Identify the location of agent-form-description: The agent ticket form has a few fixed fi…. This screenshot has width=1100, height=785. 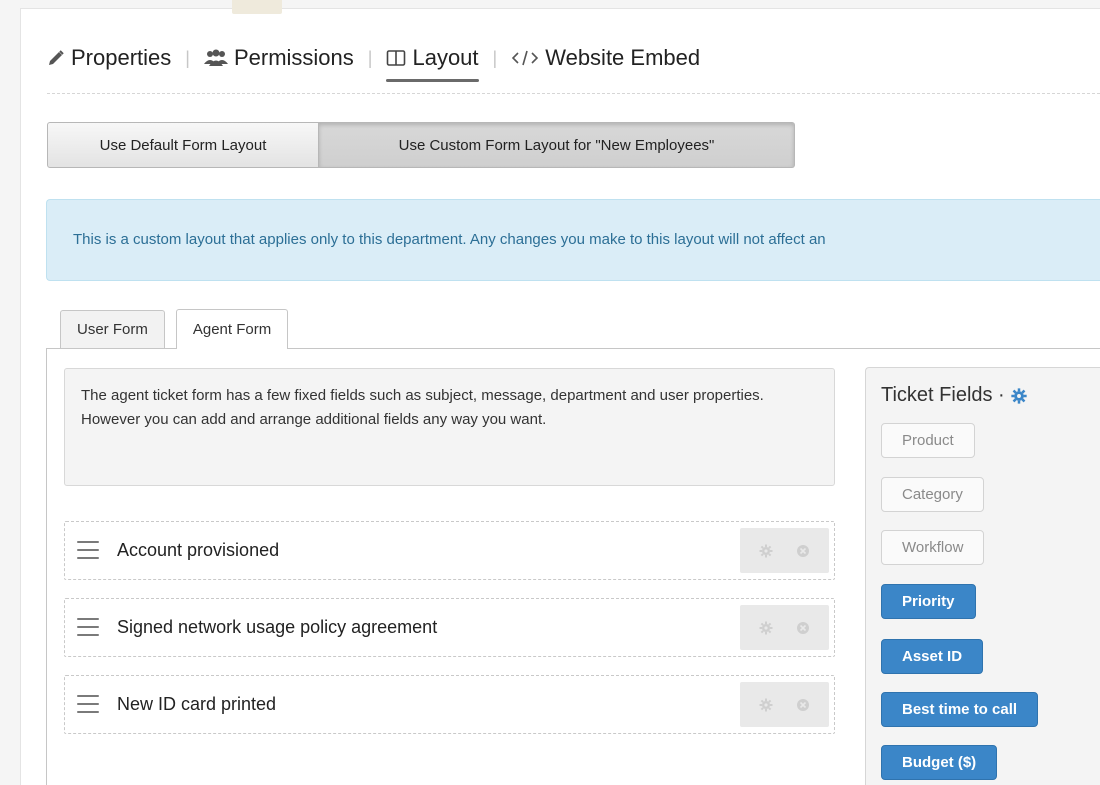
(449, 427).